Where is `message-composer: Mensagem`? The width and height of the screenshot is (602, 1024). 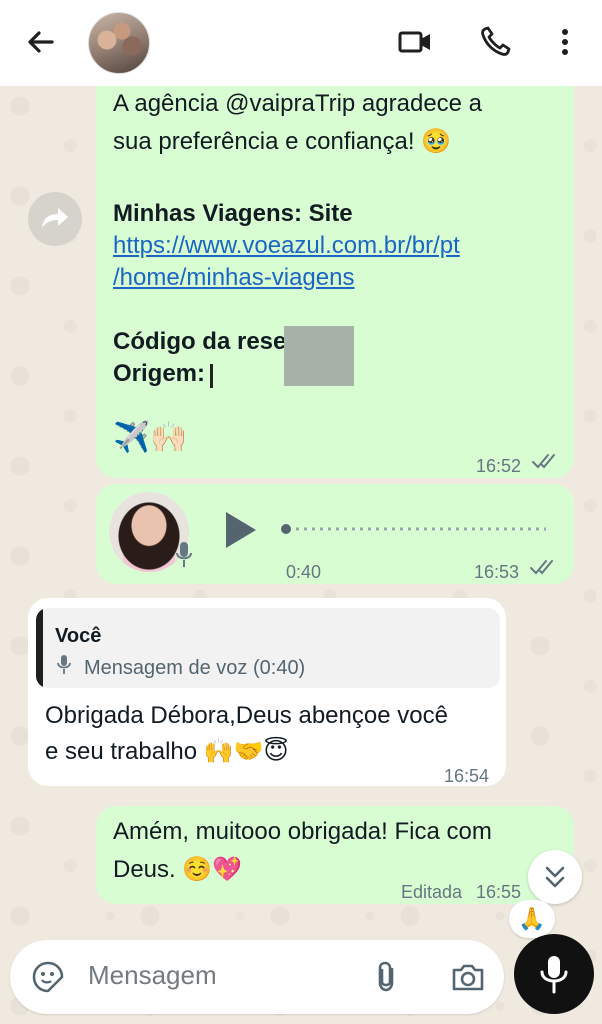
message-composer: Mensagem is located at coordinates (257, 977).